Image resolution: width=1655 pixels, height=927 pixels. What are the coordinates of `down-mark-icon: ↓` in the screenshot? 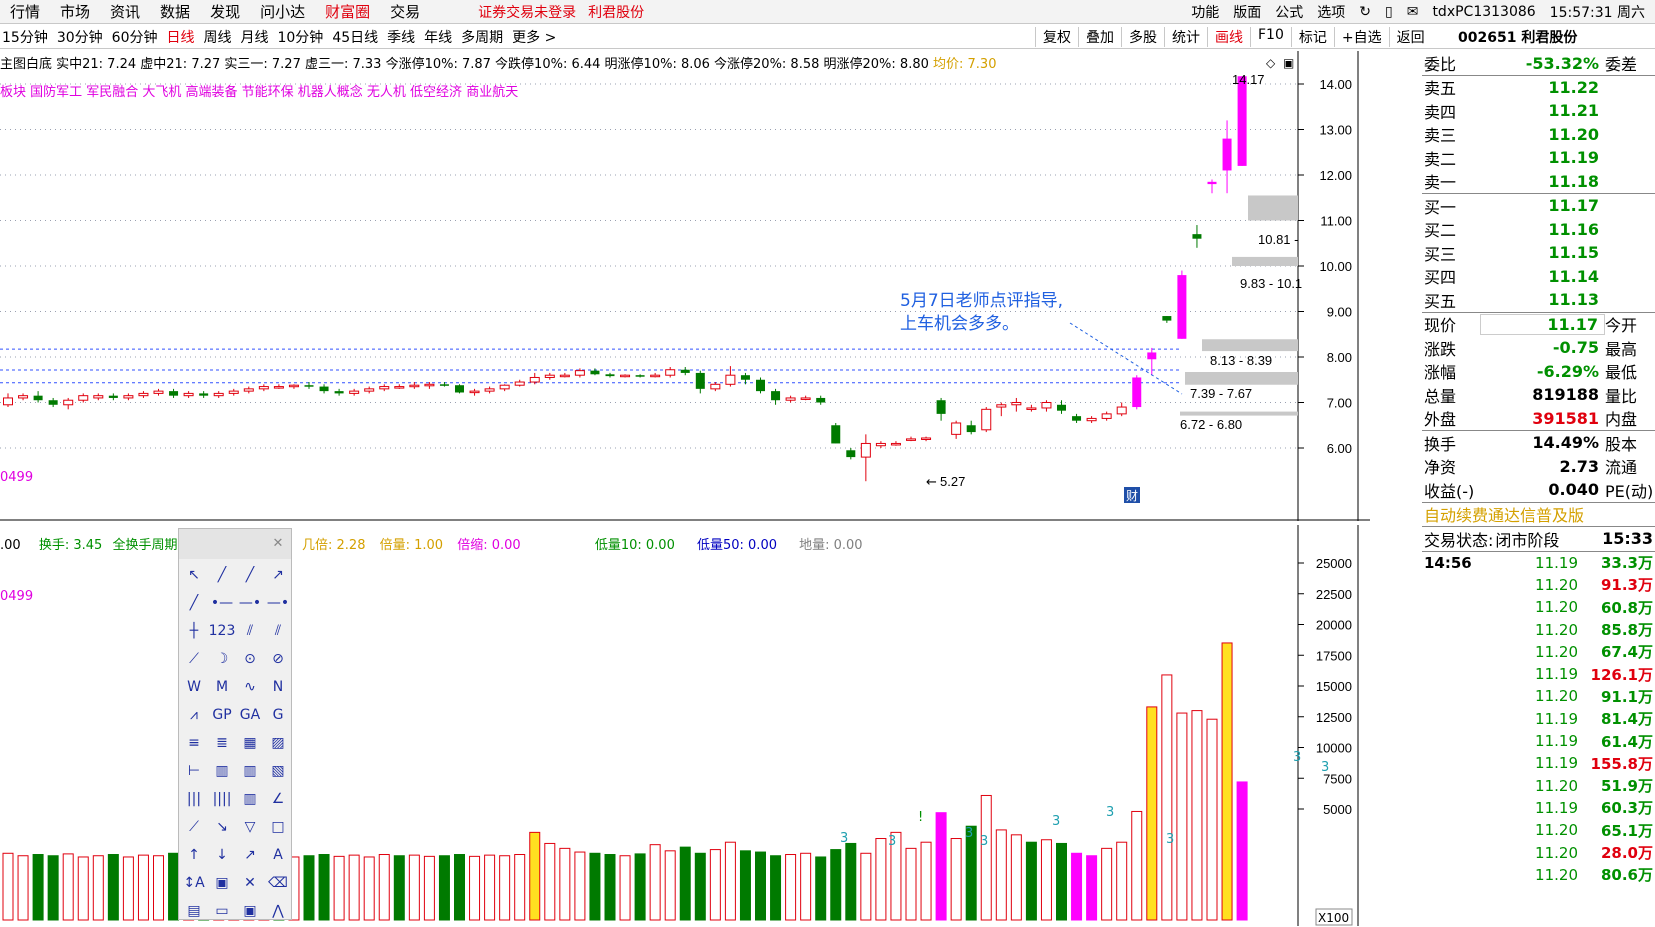 It's located at (222, 855).